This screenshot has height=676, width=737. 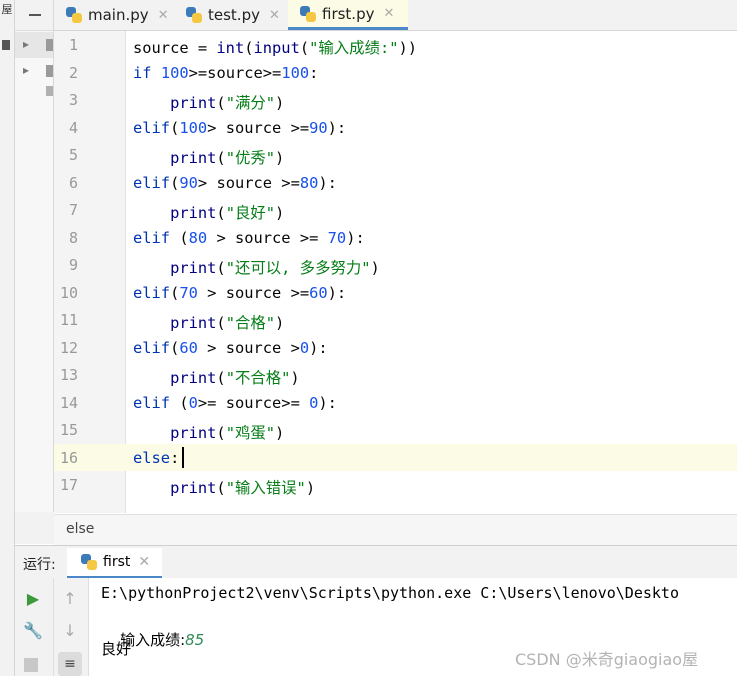 What do you see at coordinates (235, 403) in the screenshot?
I see `code-line: elif (0>= source>= 0):` at bounding box center [235, 403].